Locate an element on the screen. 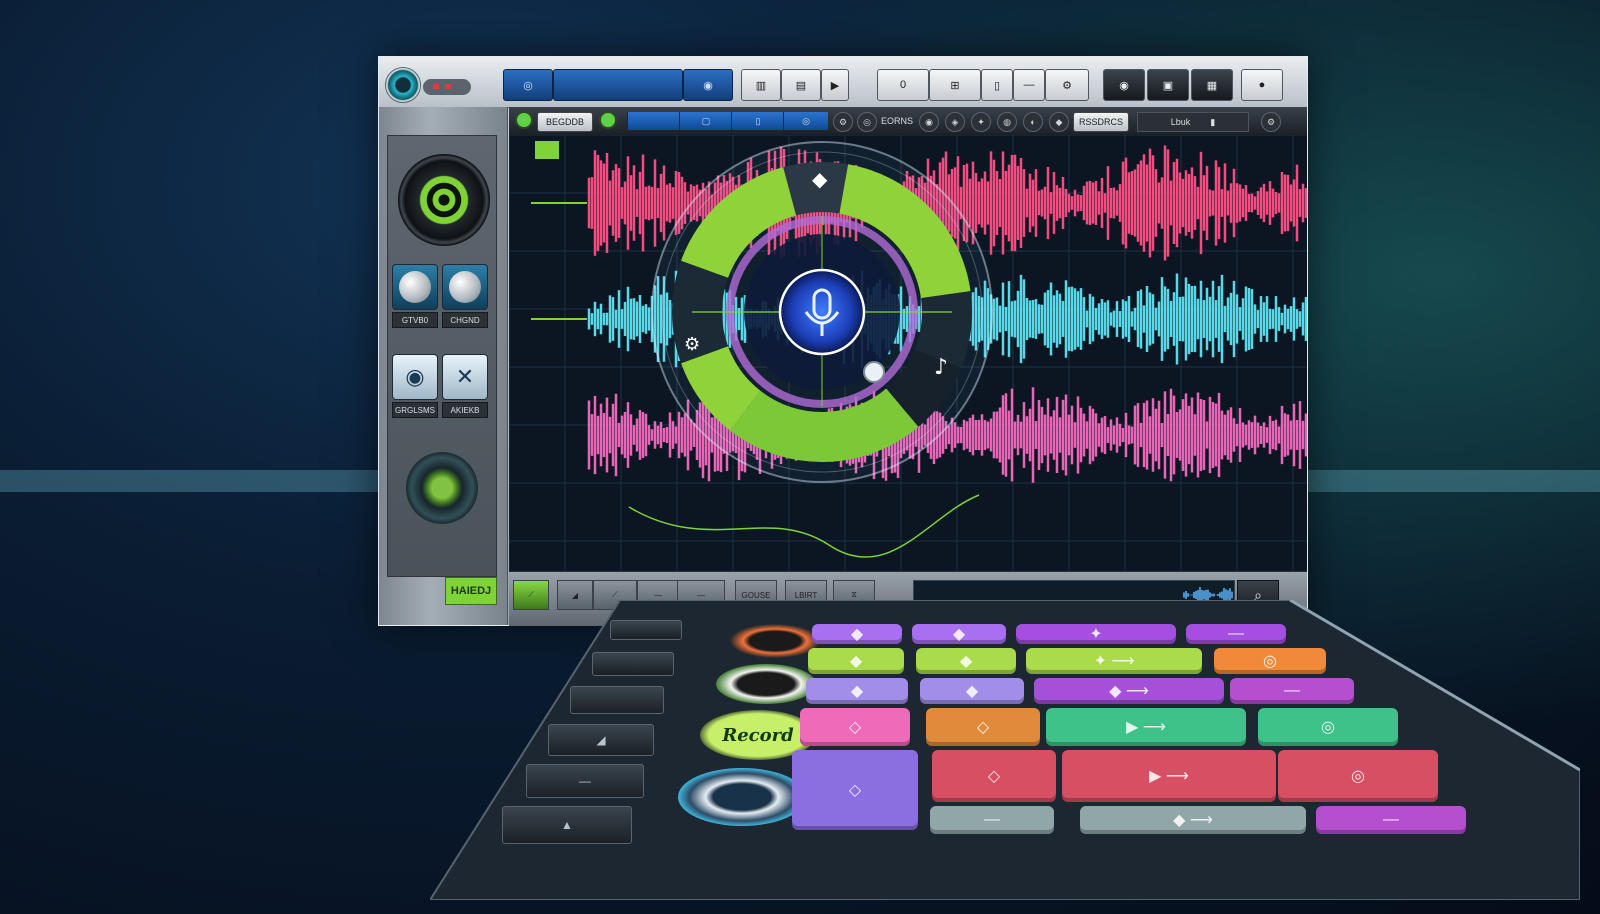  shape-icon: ◐ is located at coordinates (1033, 122).